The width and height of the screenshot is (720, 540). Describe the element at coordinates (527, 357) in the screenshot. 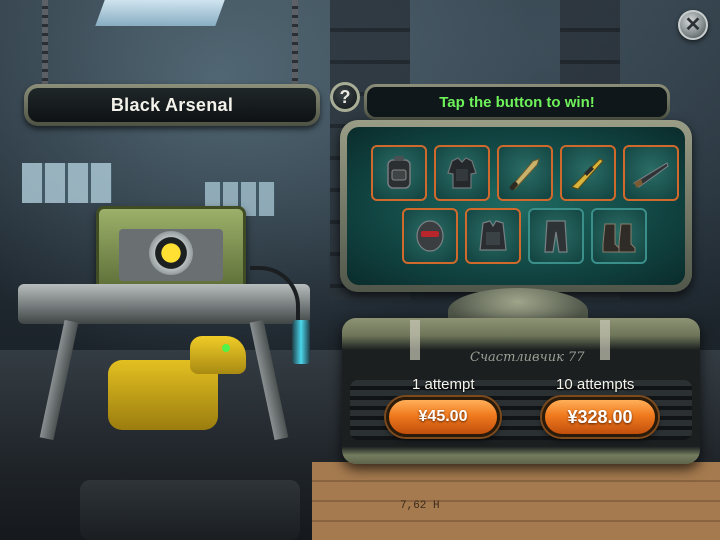

I see `drum-stencil: Счастливчик 77` at that location.